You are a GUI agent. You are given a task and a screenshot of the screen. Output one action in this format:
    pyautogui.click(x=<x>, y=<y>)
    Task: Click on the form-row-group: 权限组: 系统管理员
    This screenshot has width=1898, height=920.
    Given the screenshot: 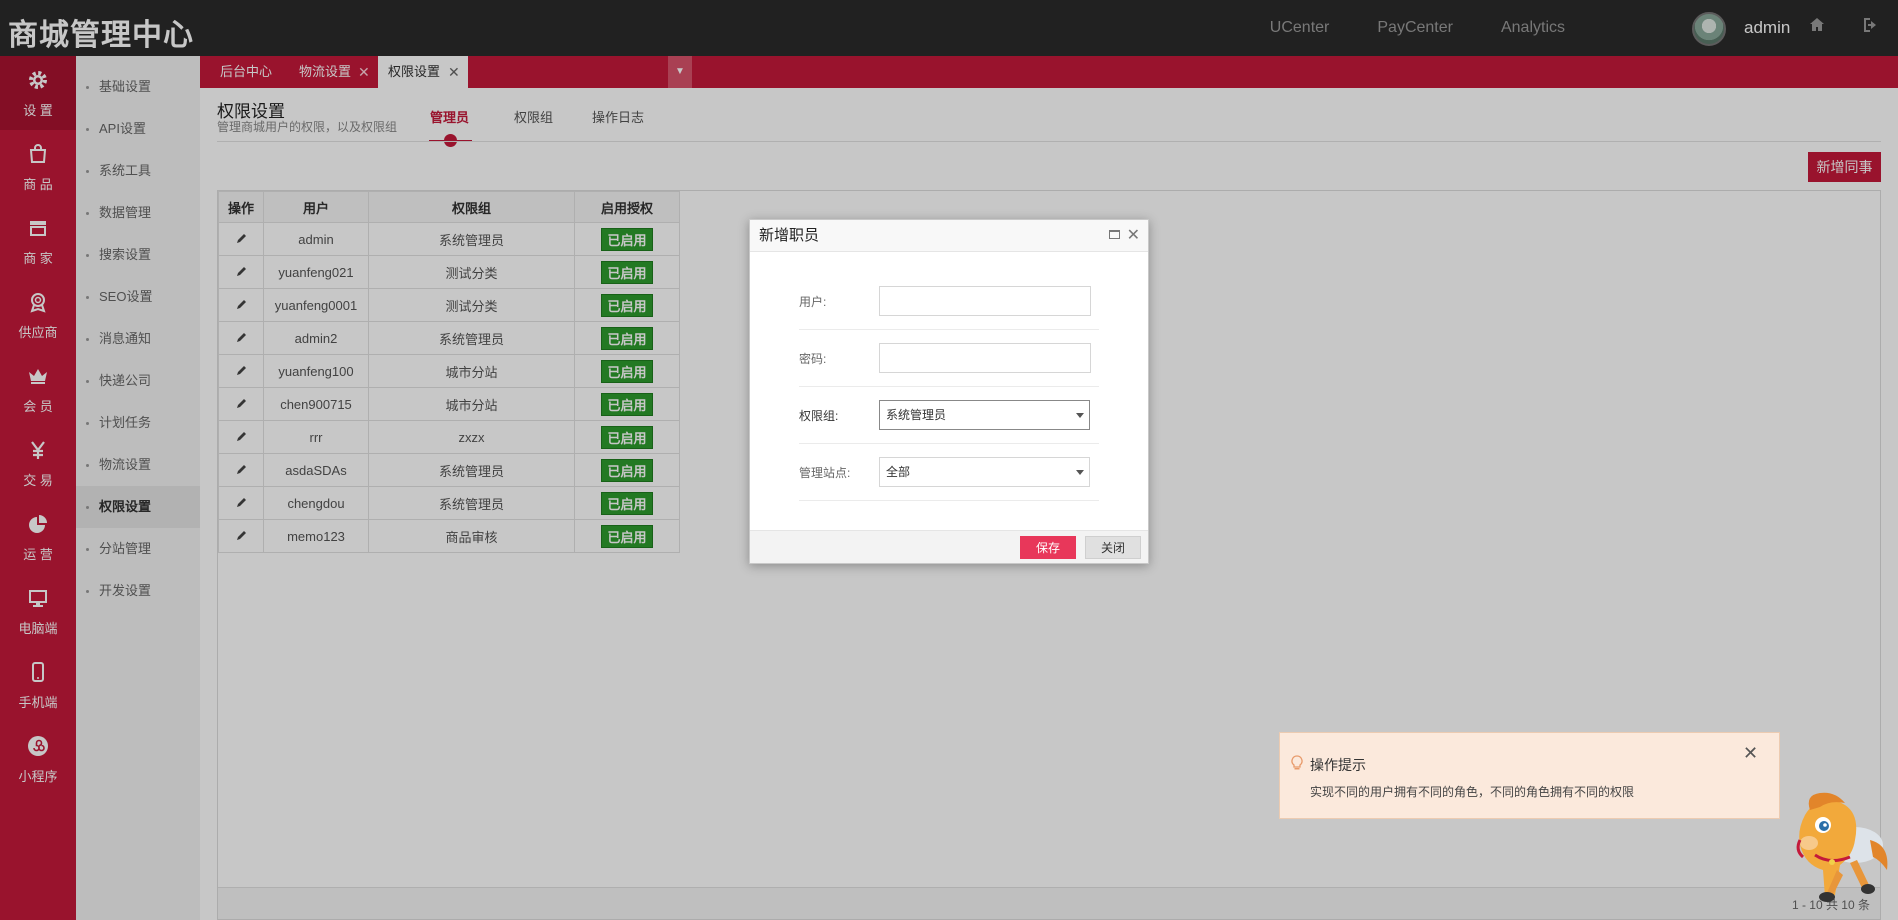 What is the action you would take?
    pyautogui.click(x=949, y=415)
    